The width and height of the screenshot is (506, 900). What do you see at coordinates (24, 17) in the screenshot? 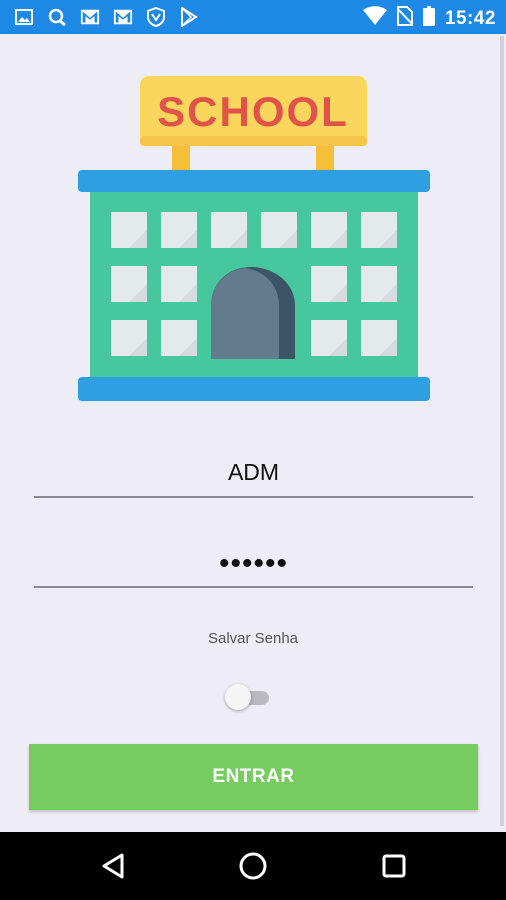
I see `image-icon` at bounding box center [24, 17].